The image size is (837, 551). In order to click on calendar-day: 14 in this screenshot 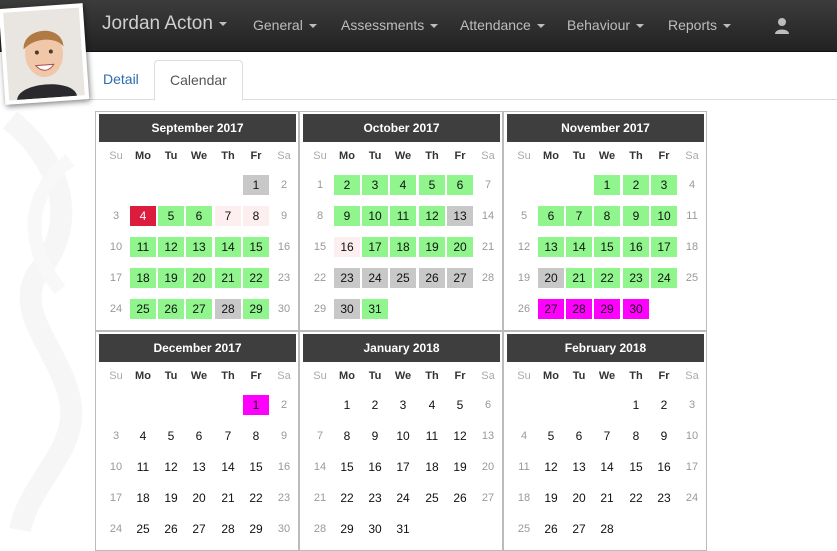, I will do `click(607, 467)`.